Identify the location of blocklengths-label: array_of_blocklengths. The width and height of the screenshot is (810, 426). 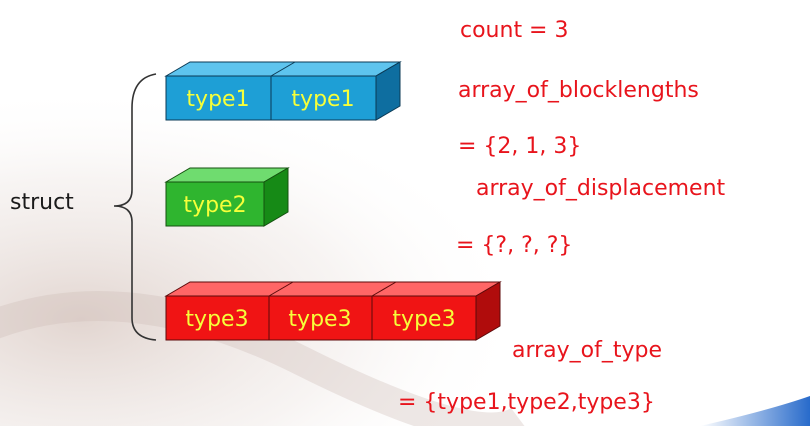
(578, 90).